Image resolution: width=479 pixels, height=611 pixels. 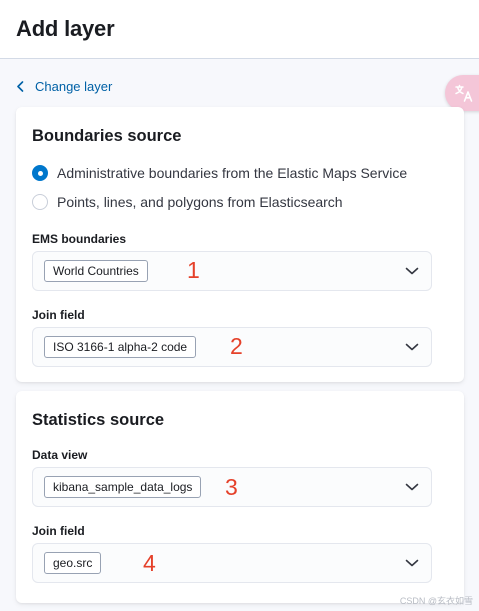 I want to click on selected-value-pill: kibana_sample_data_logs, so click(x=123, y=487).